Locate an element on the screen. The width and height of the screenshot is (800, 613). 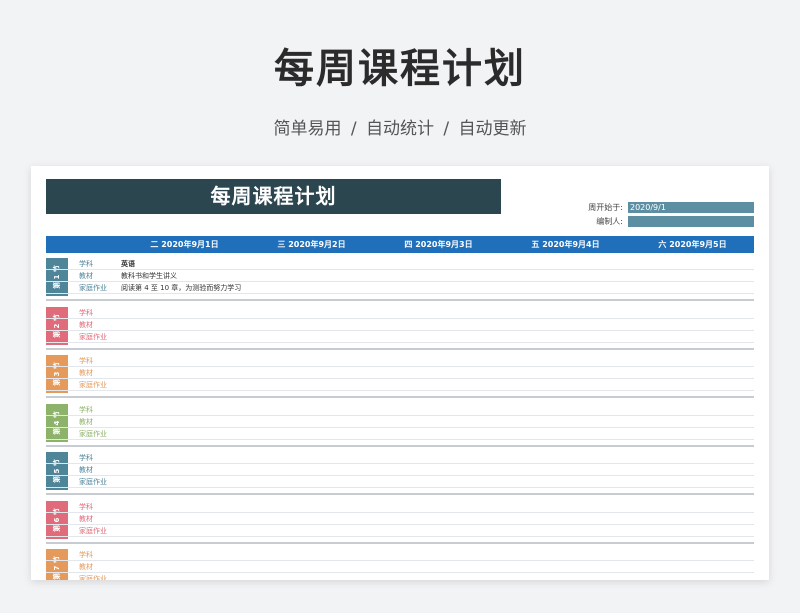
day-header-cell: 三 2020年9月2日 is located at coordinates (311, 244).